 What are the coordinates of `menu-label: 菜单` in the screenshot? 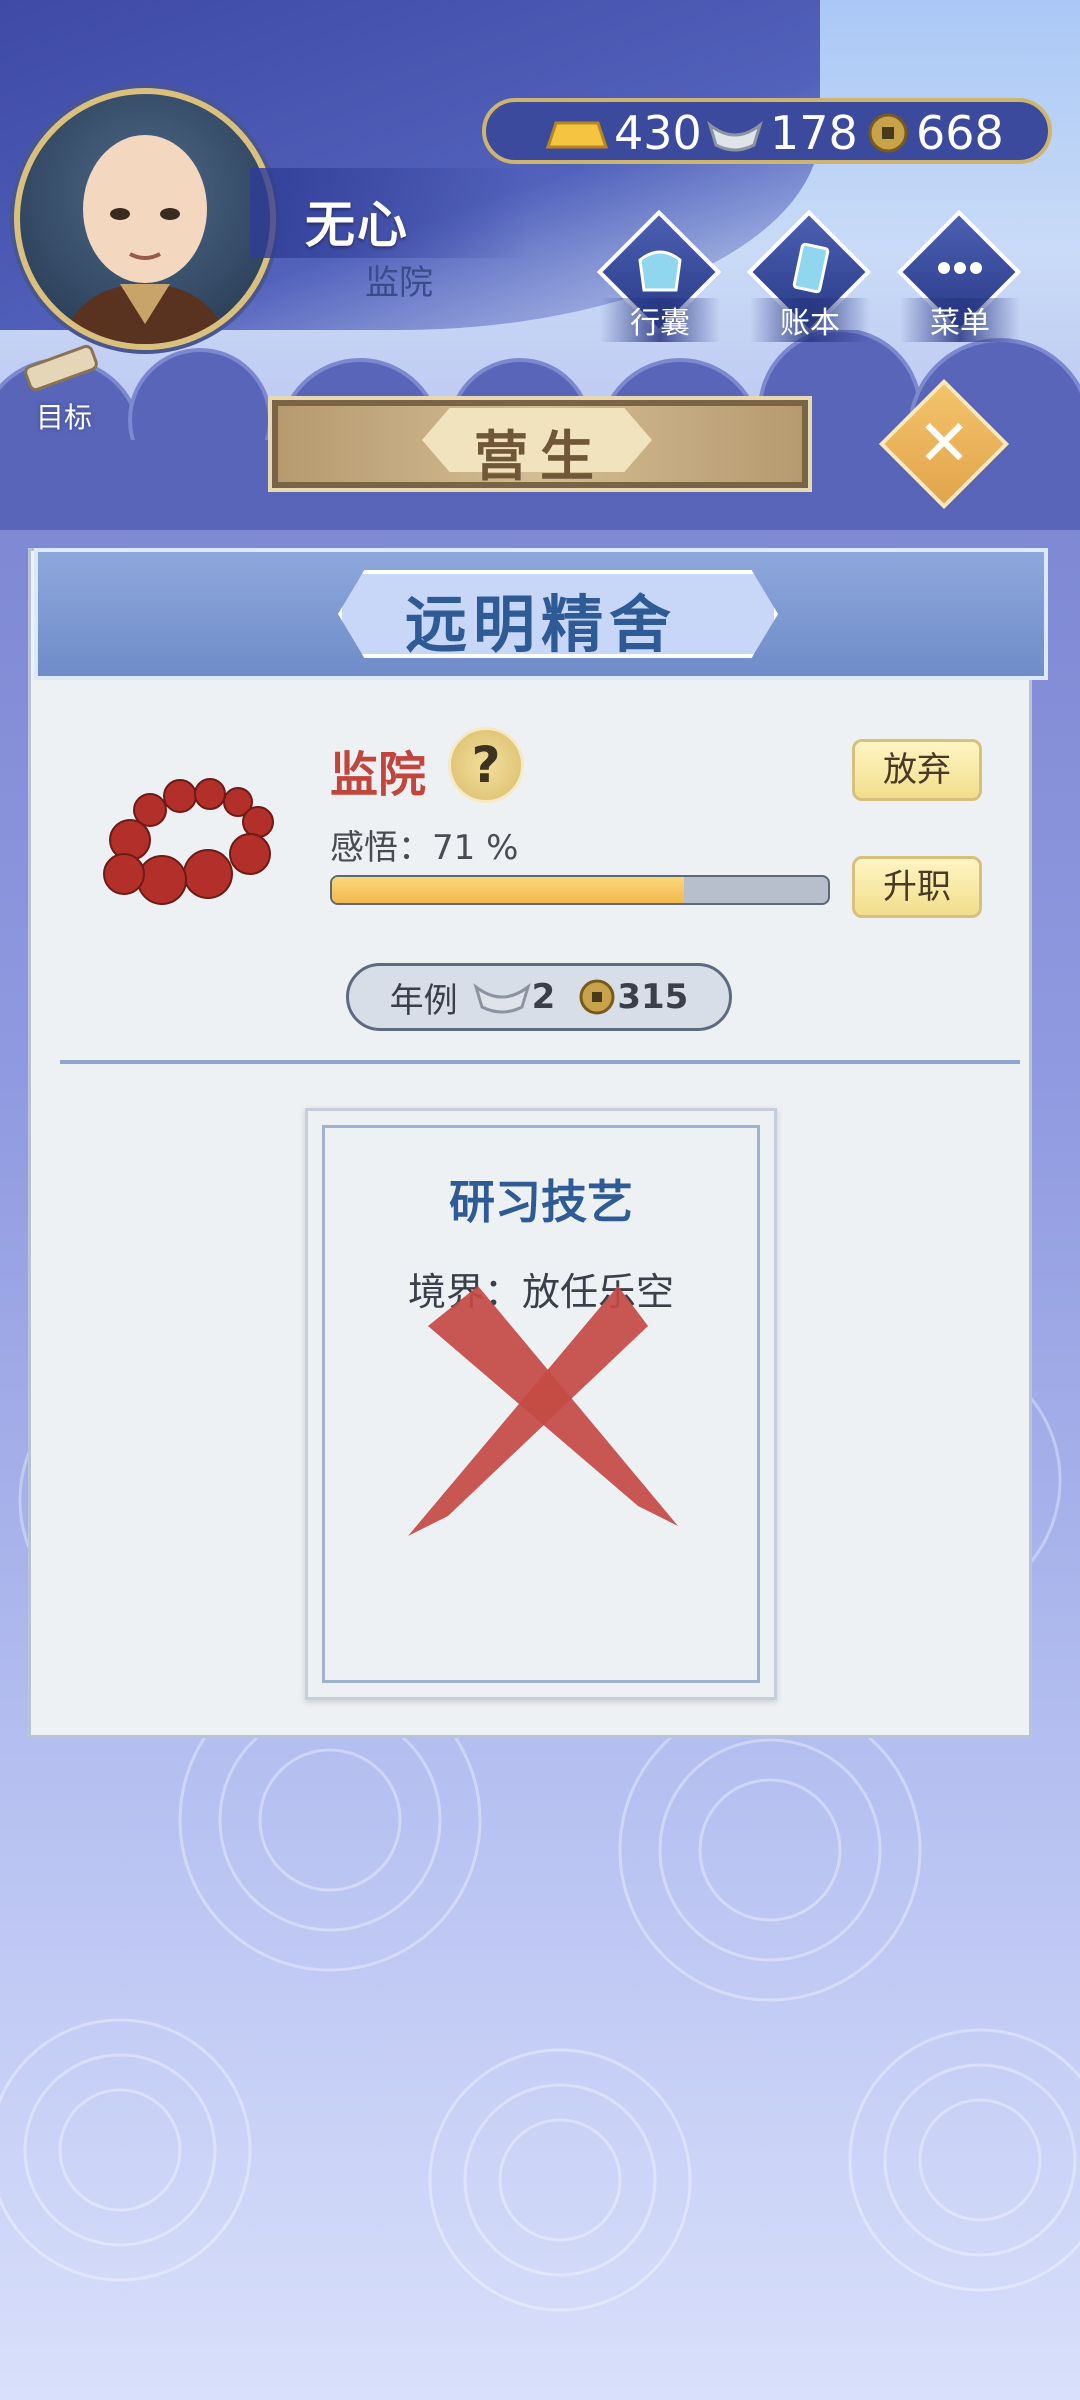 It's located at (960, 320).